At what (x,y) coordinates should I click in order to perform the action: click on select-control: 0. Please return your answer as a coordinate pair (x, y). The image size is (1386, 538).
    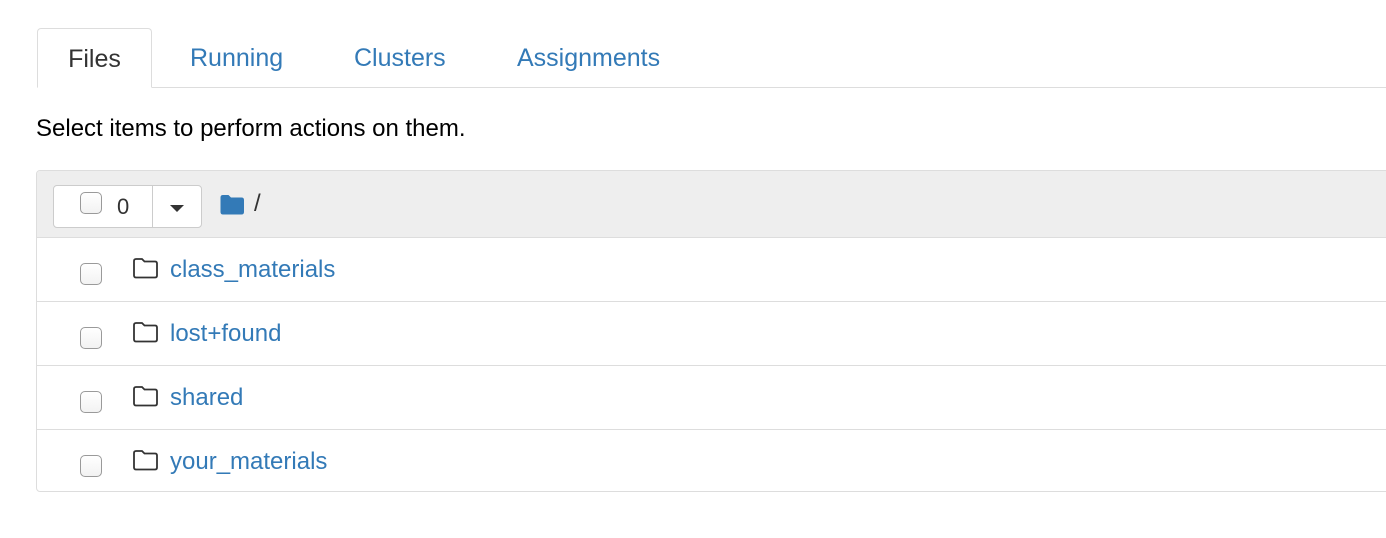
    Looking at the image, I should click on (127, 206).